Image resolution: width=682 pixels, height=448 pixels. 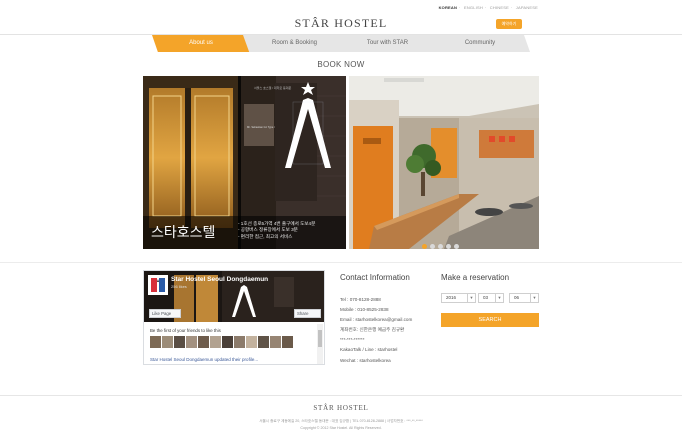 I want to click on year-select: 2016 ▼, so click(x=458, y=298).